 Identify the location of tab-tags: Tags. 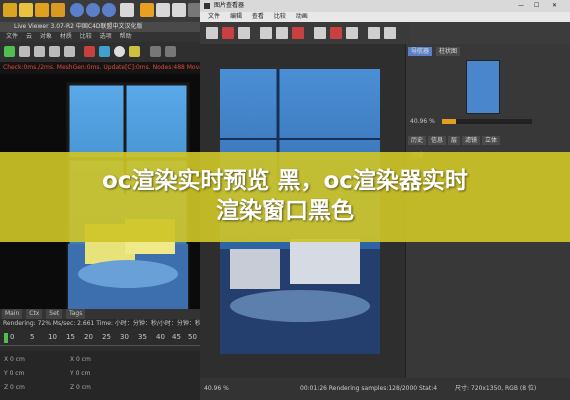
(76, 314).